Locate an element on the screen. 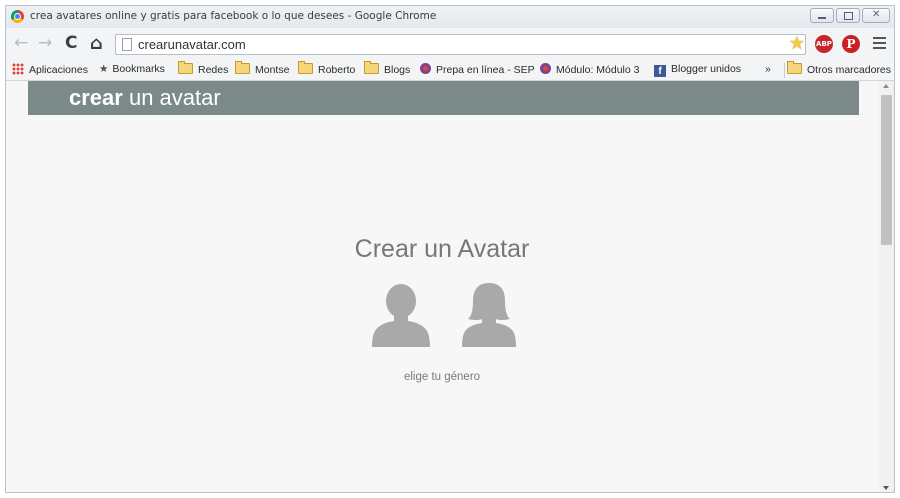 This screenshot has height=498, width=900. star-icon: ★ is located at coordinates (104, 69).